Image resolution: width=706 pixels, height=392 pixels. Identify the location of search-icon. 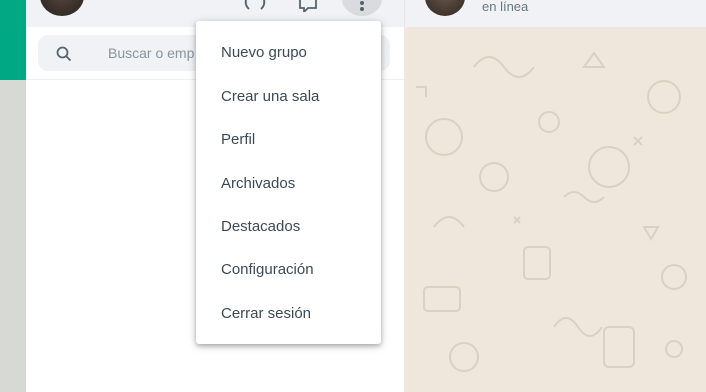
(64, 54).